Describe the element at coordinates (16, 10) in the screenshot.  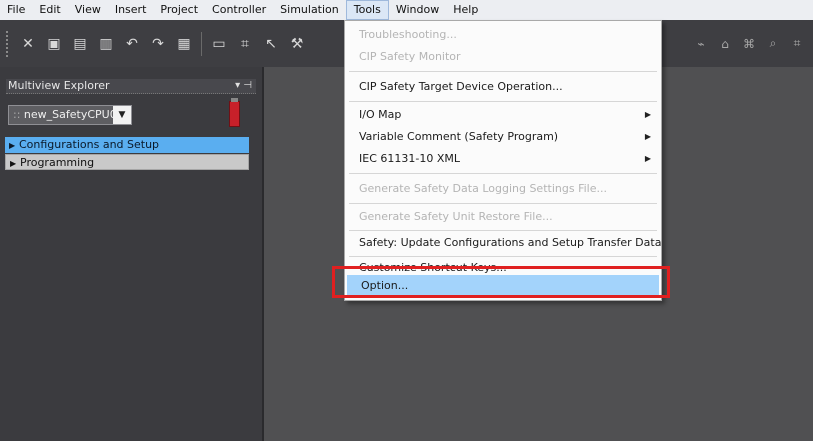
I see `menu-file: File` at that location.